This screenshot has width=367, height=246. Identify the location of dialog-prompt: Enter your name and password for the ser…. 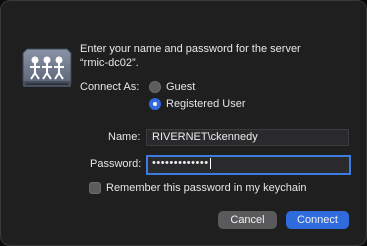
(215, 56).